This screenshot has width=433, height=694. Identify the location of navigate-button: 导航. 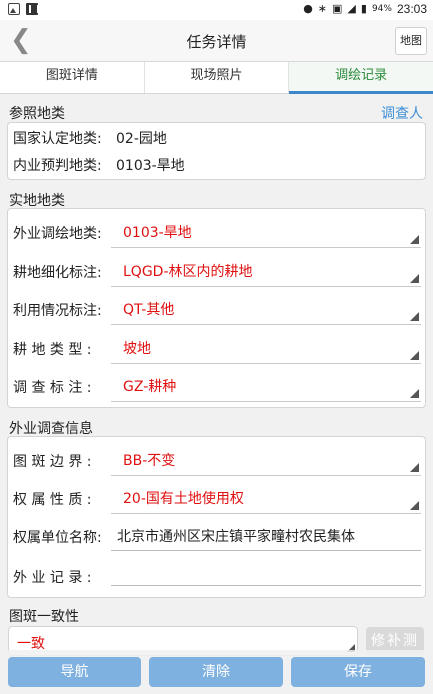
(74, 672).